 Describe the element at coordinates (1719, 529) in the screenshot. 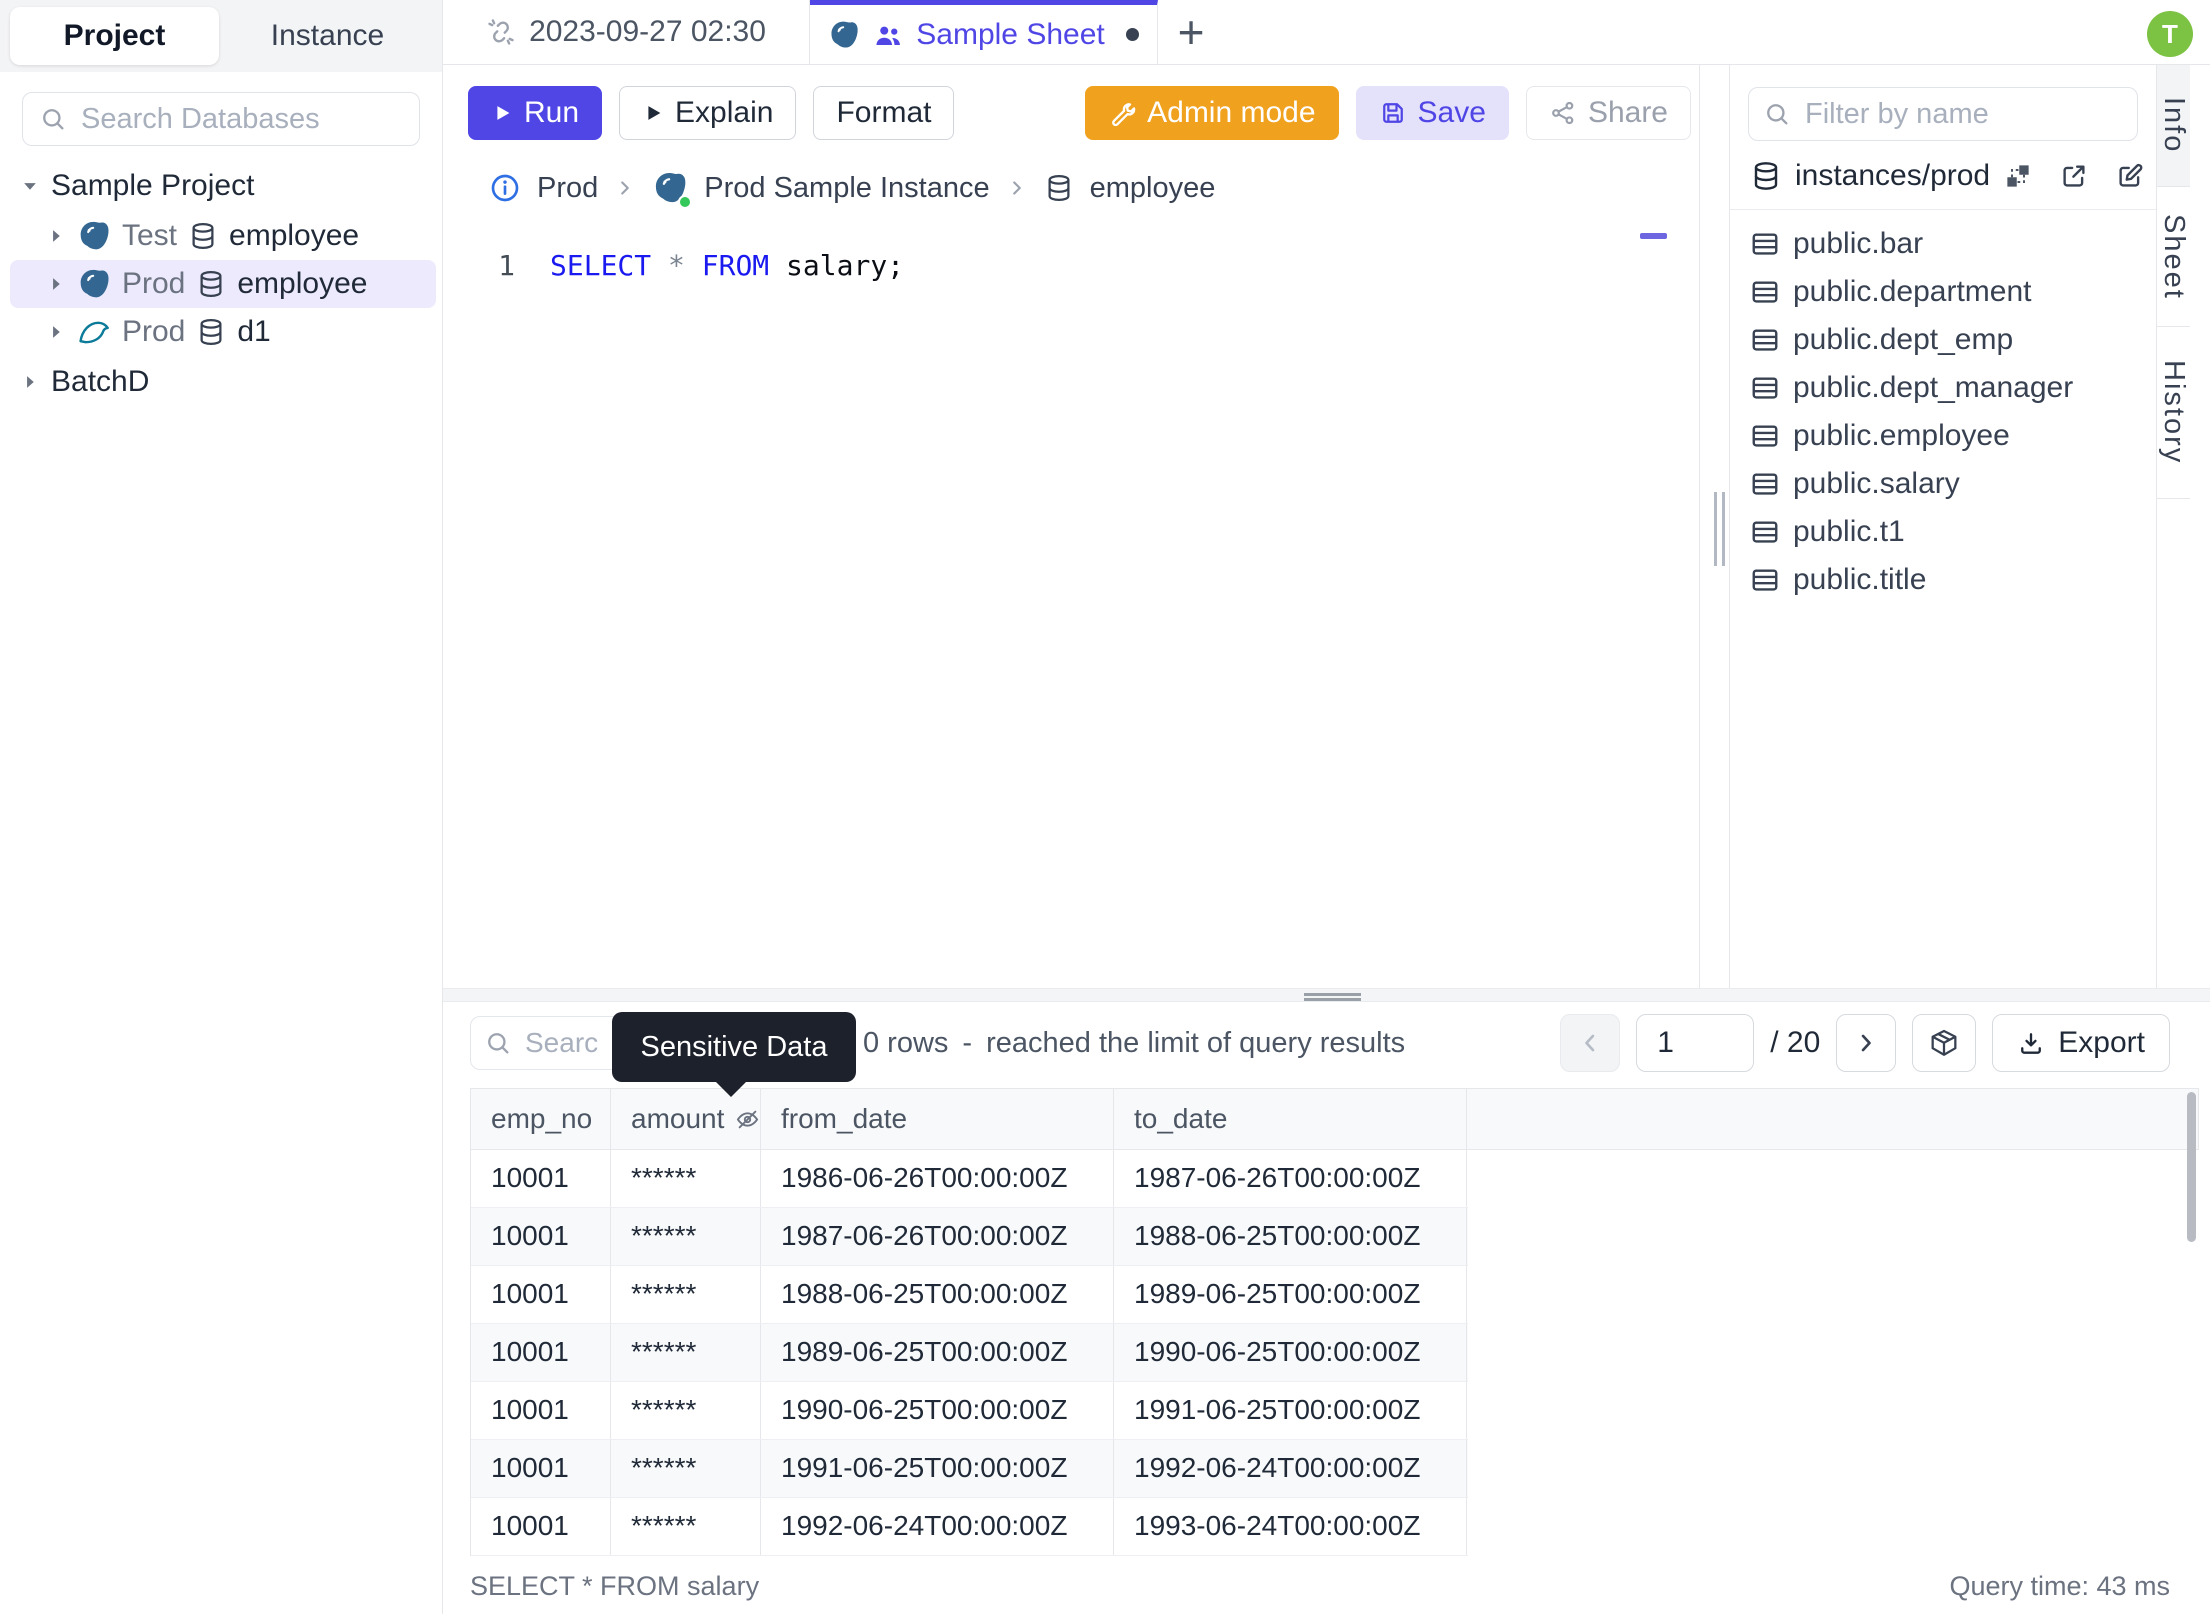

I see `schema-panel-resize-handle` at that location.